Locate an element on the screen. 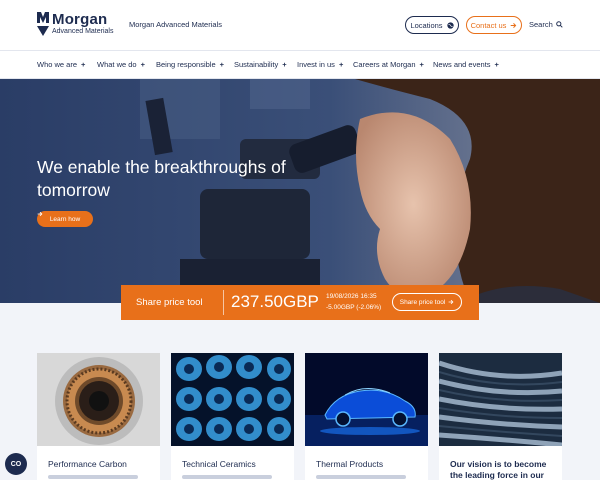  contact-label: Contact us is located at coordinates (488, 25).